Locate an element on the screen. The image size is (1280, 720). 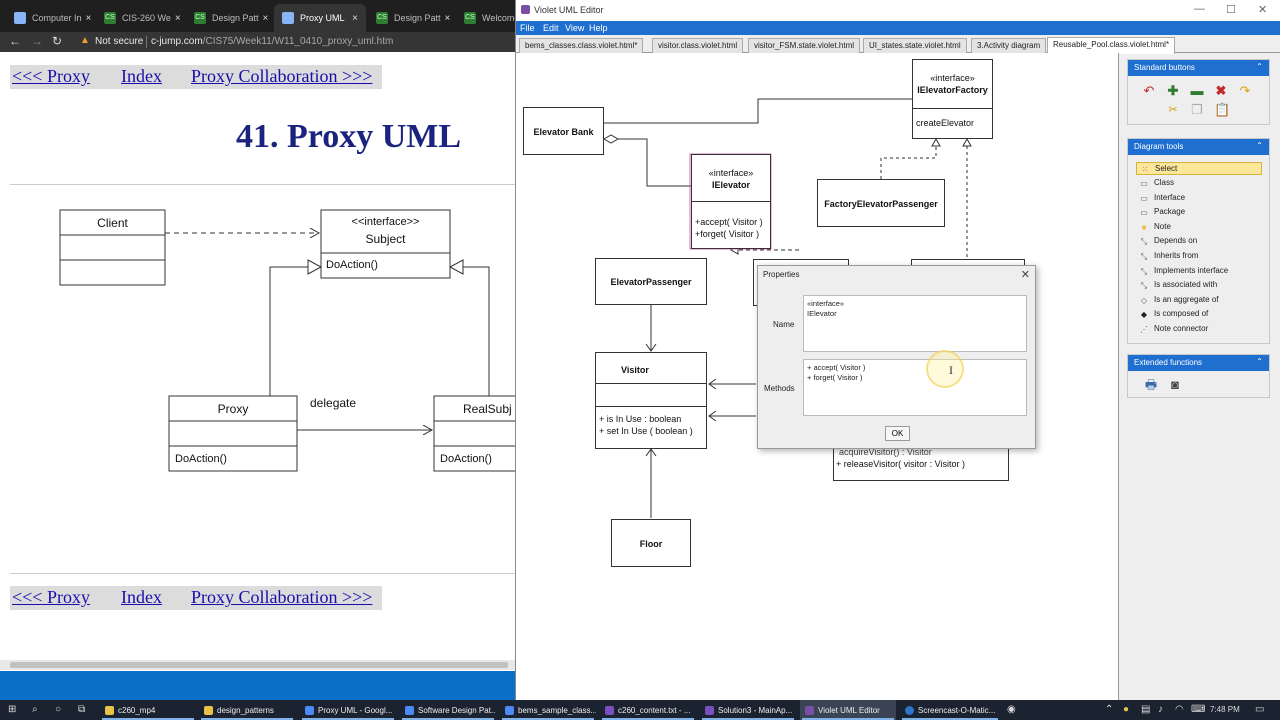
menu-file: File is located at coordinates (527, 28).